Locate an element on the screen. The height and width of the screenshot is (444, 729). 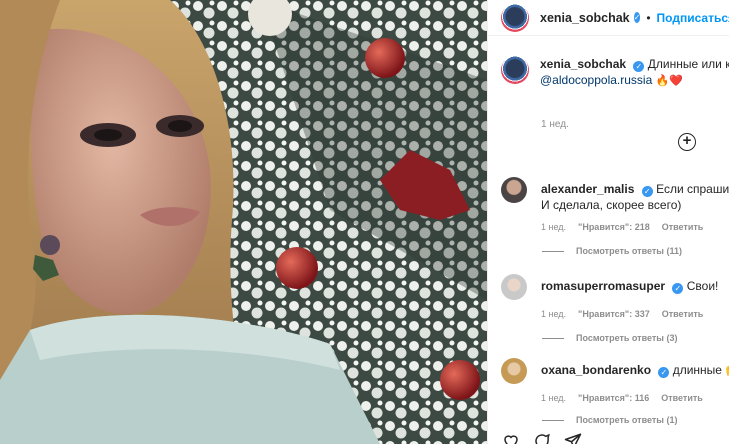
comment-text-block: romasuperromasuper ✓ Свои! is located at coordinates (629, 286).